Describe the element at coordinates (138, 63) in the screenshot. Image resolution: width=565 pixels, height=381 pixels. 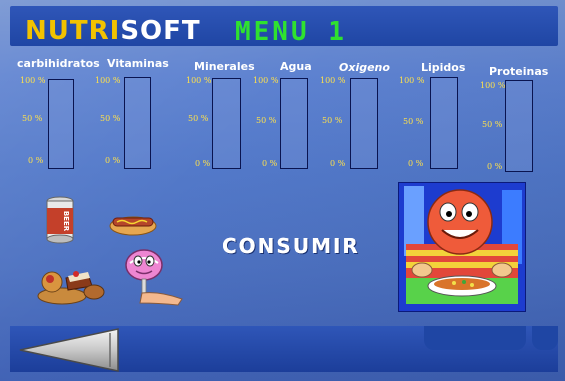
I see `nutrient-label: Vitaminas` at that location.